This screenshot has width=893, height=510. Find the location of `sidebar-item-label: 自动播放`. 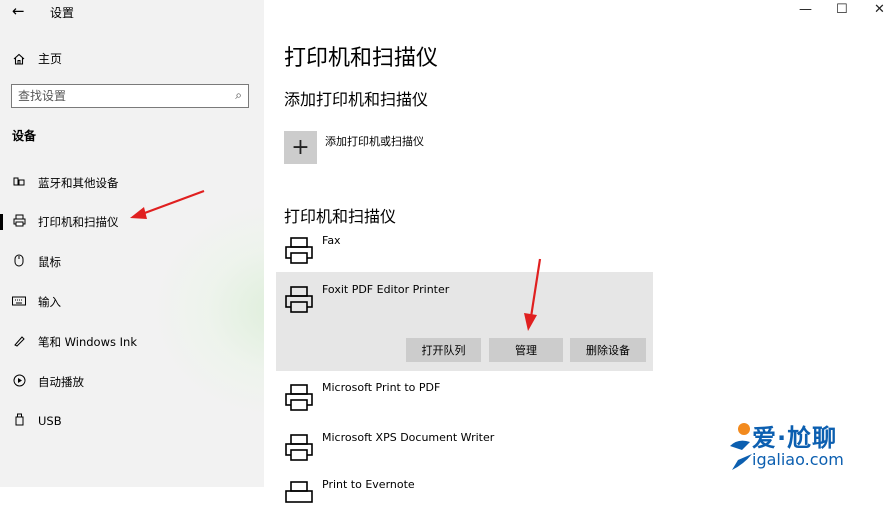

sidebar-item-label: 自动播放 is located at coordinates (61, 382).